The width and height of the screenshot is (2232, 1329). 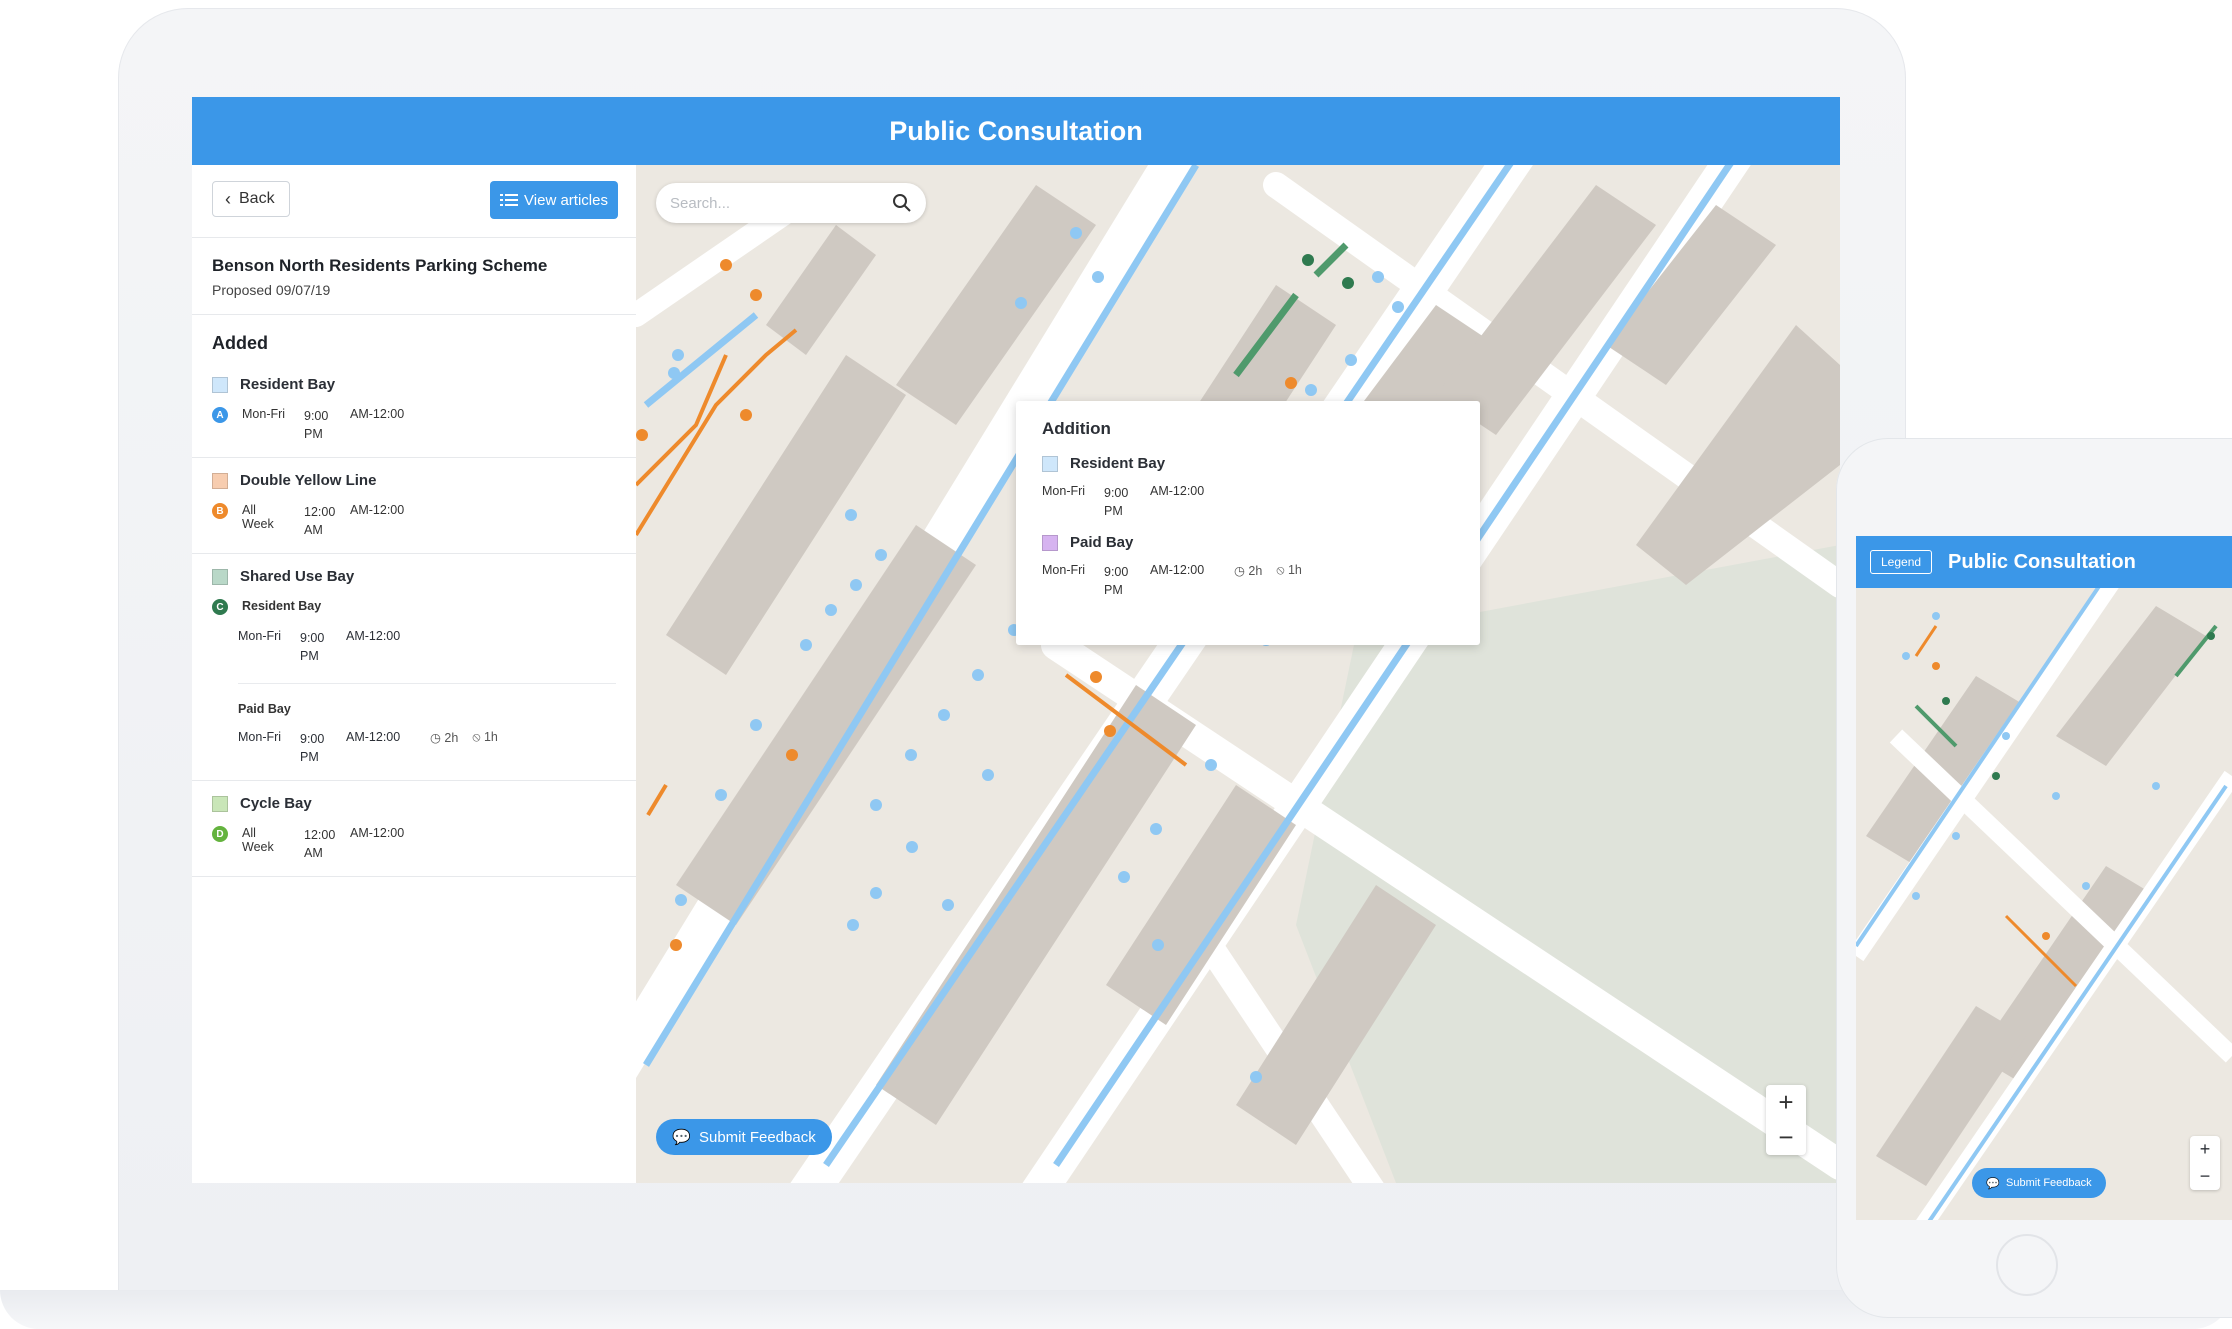 I want to click on popup-item-title: Paid Bay, so click(x=1102, y=542).